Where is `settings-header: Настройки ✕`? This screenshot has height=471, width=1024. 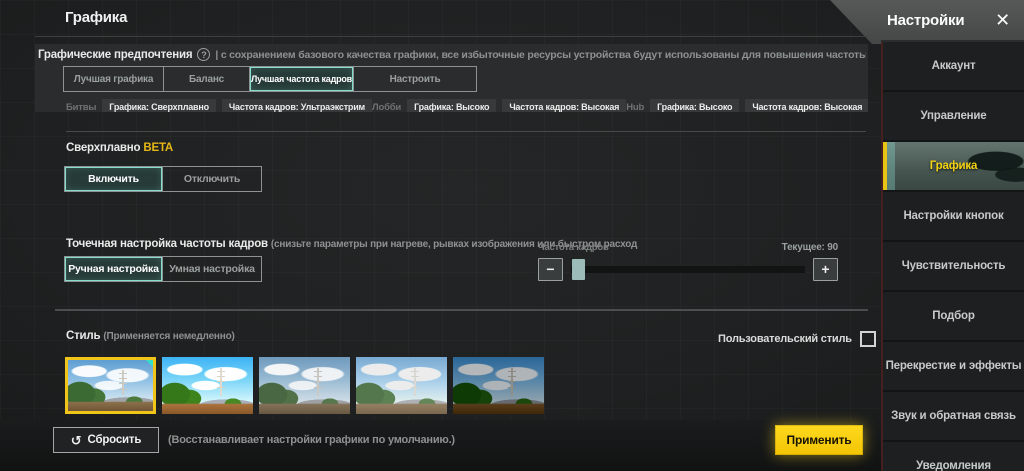 settings-header: Настройки ✕ is located at coordinates (952, 21).